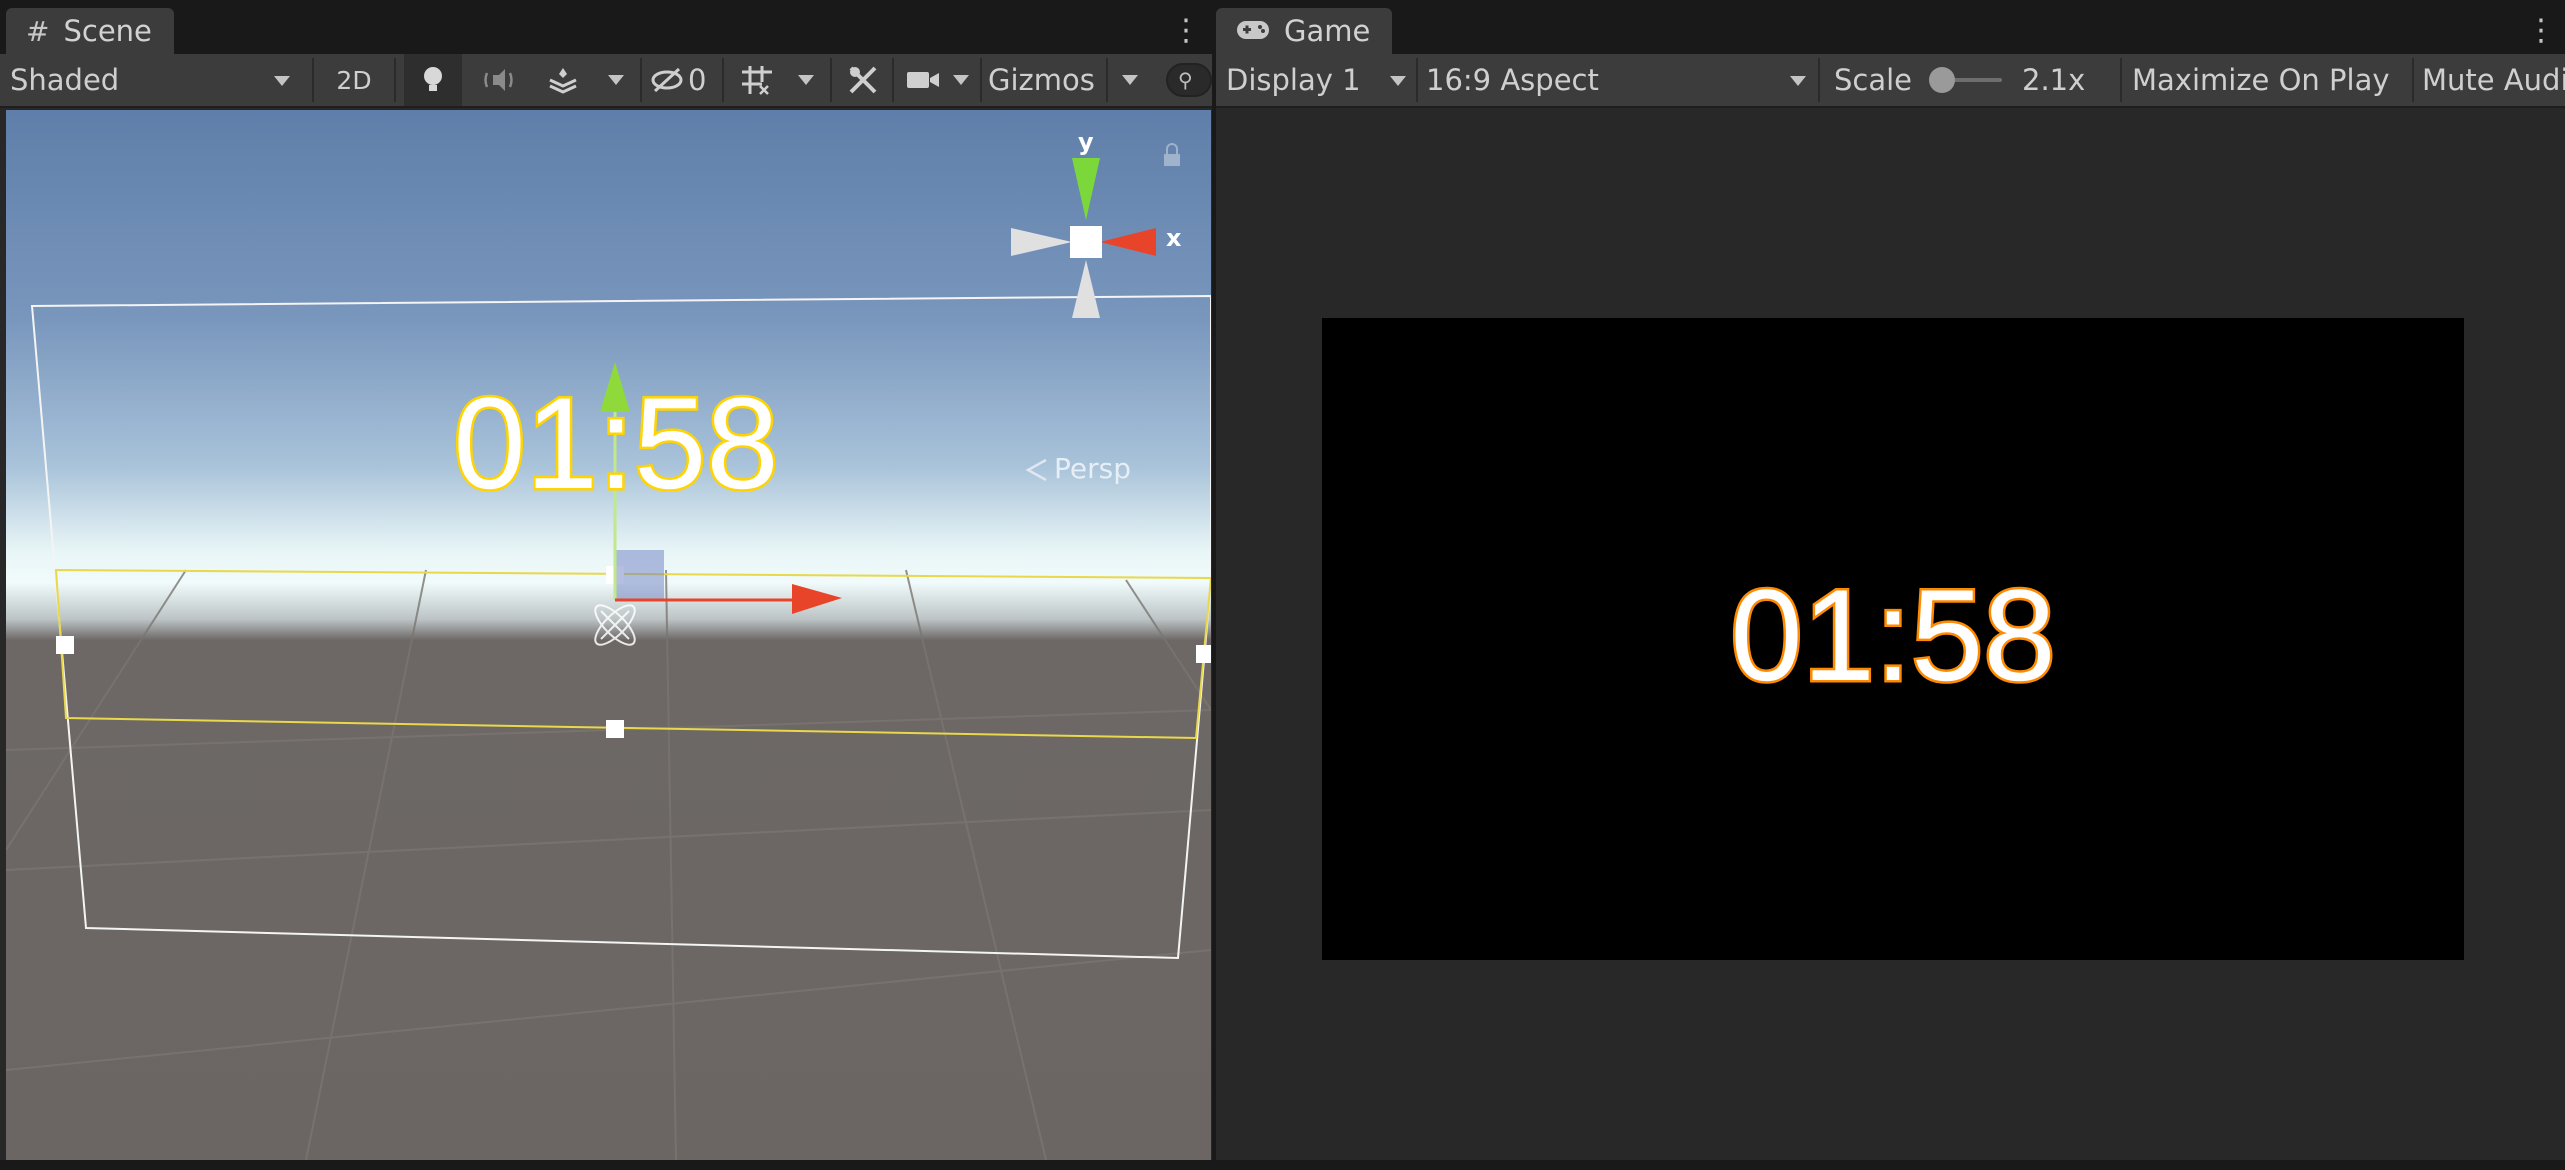 This screenshot has height=1170, width=2565. I want to click on camera-icon, so click(923, 80).